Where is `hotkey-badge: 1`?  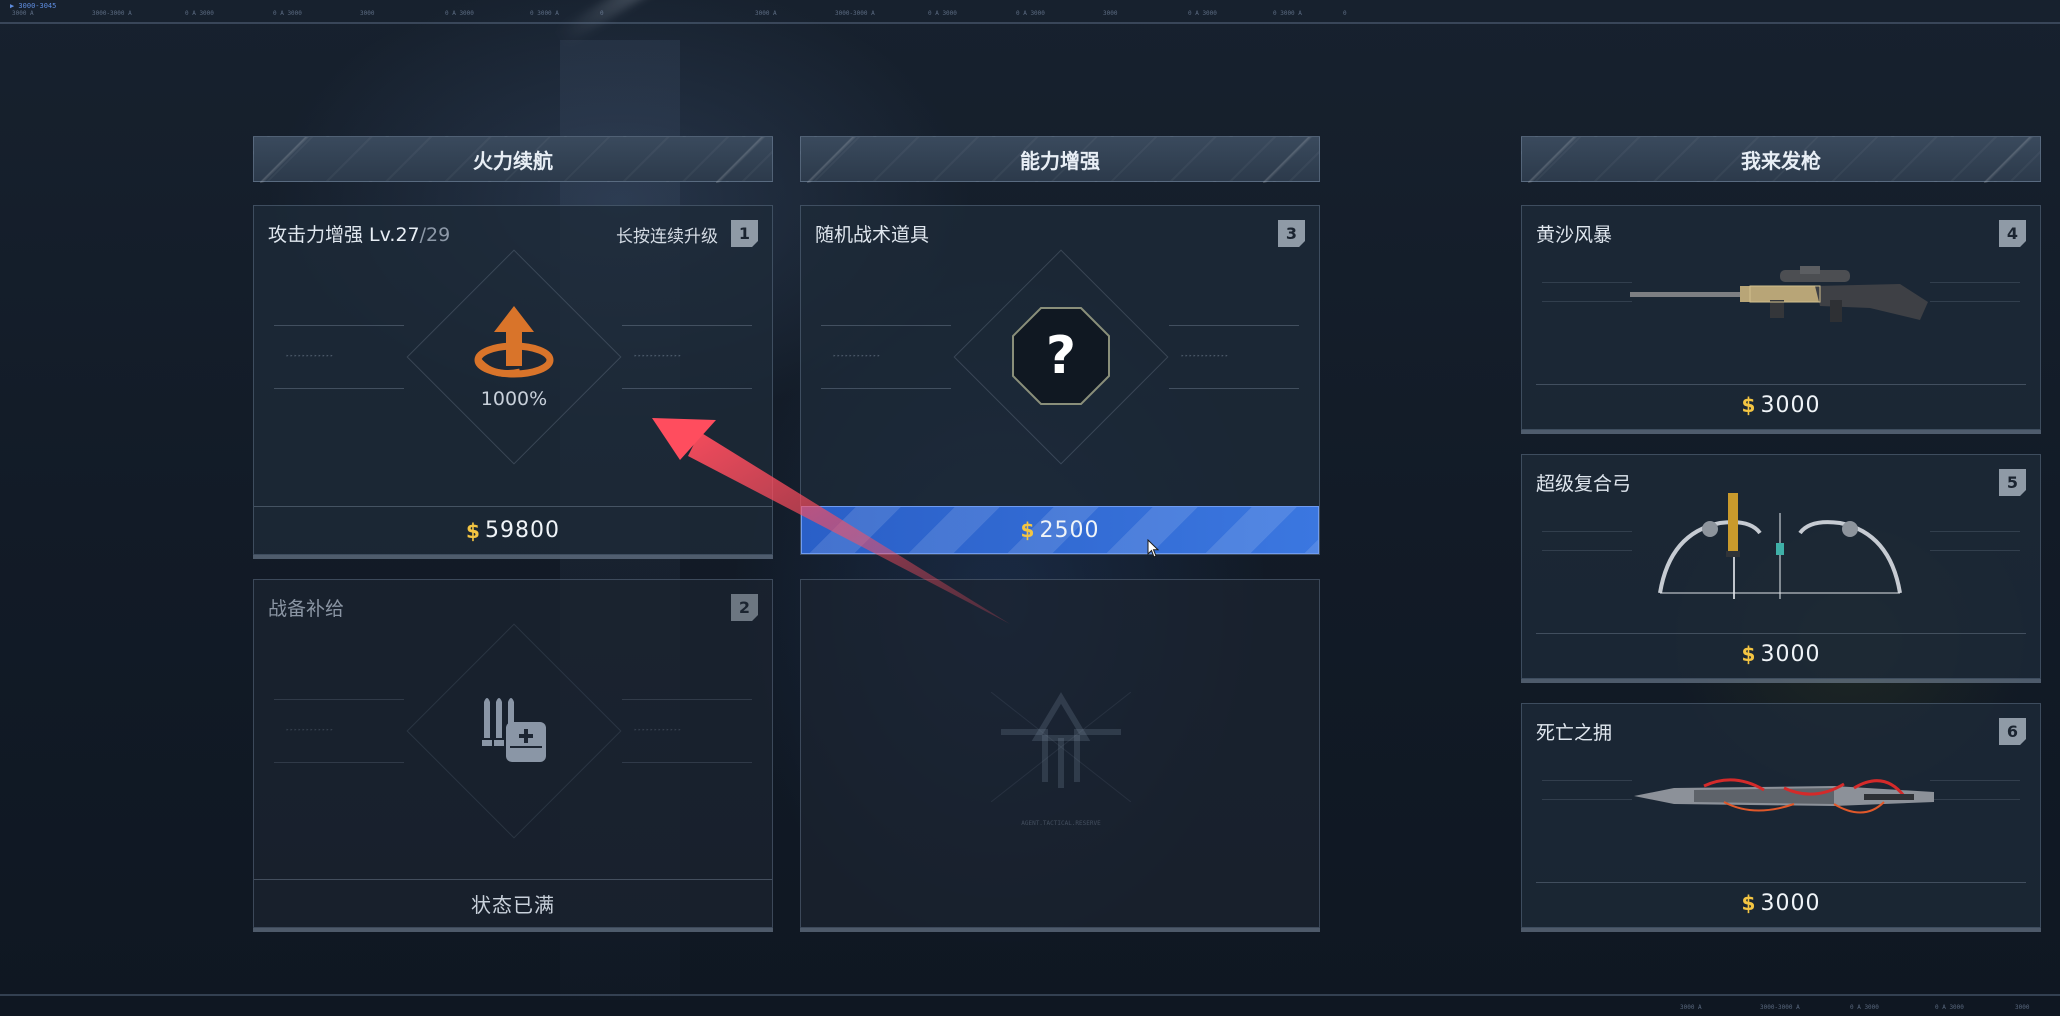 hotkey-badge: 1 is located at coordinates (744, 233).